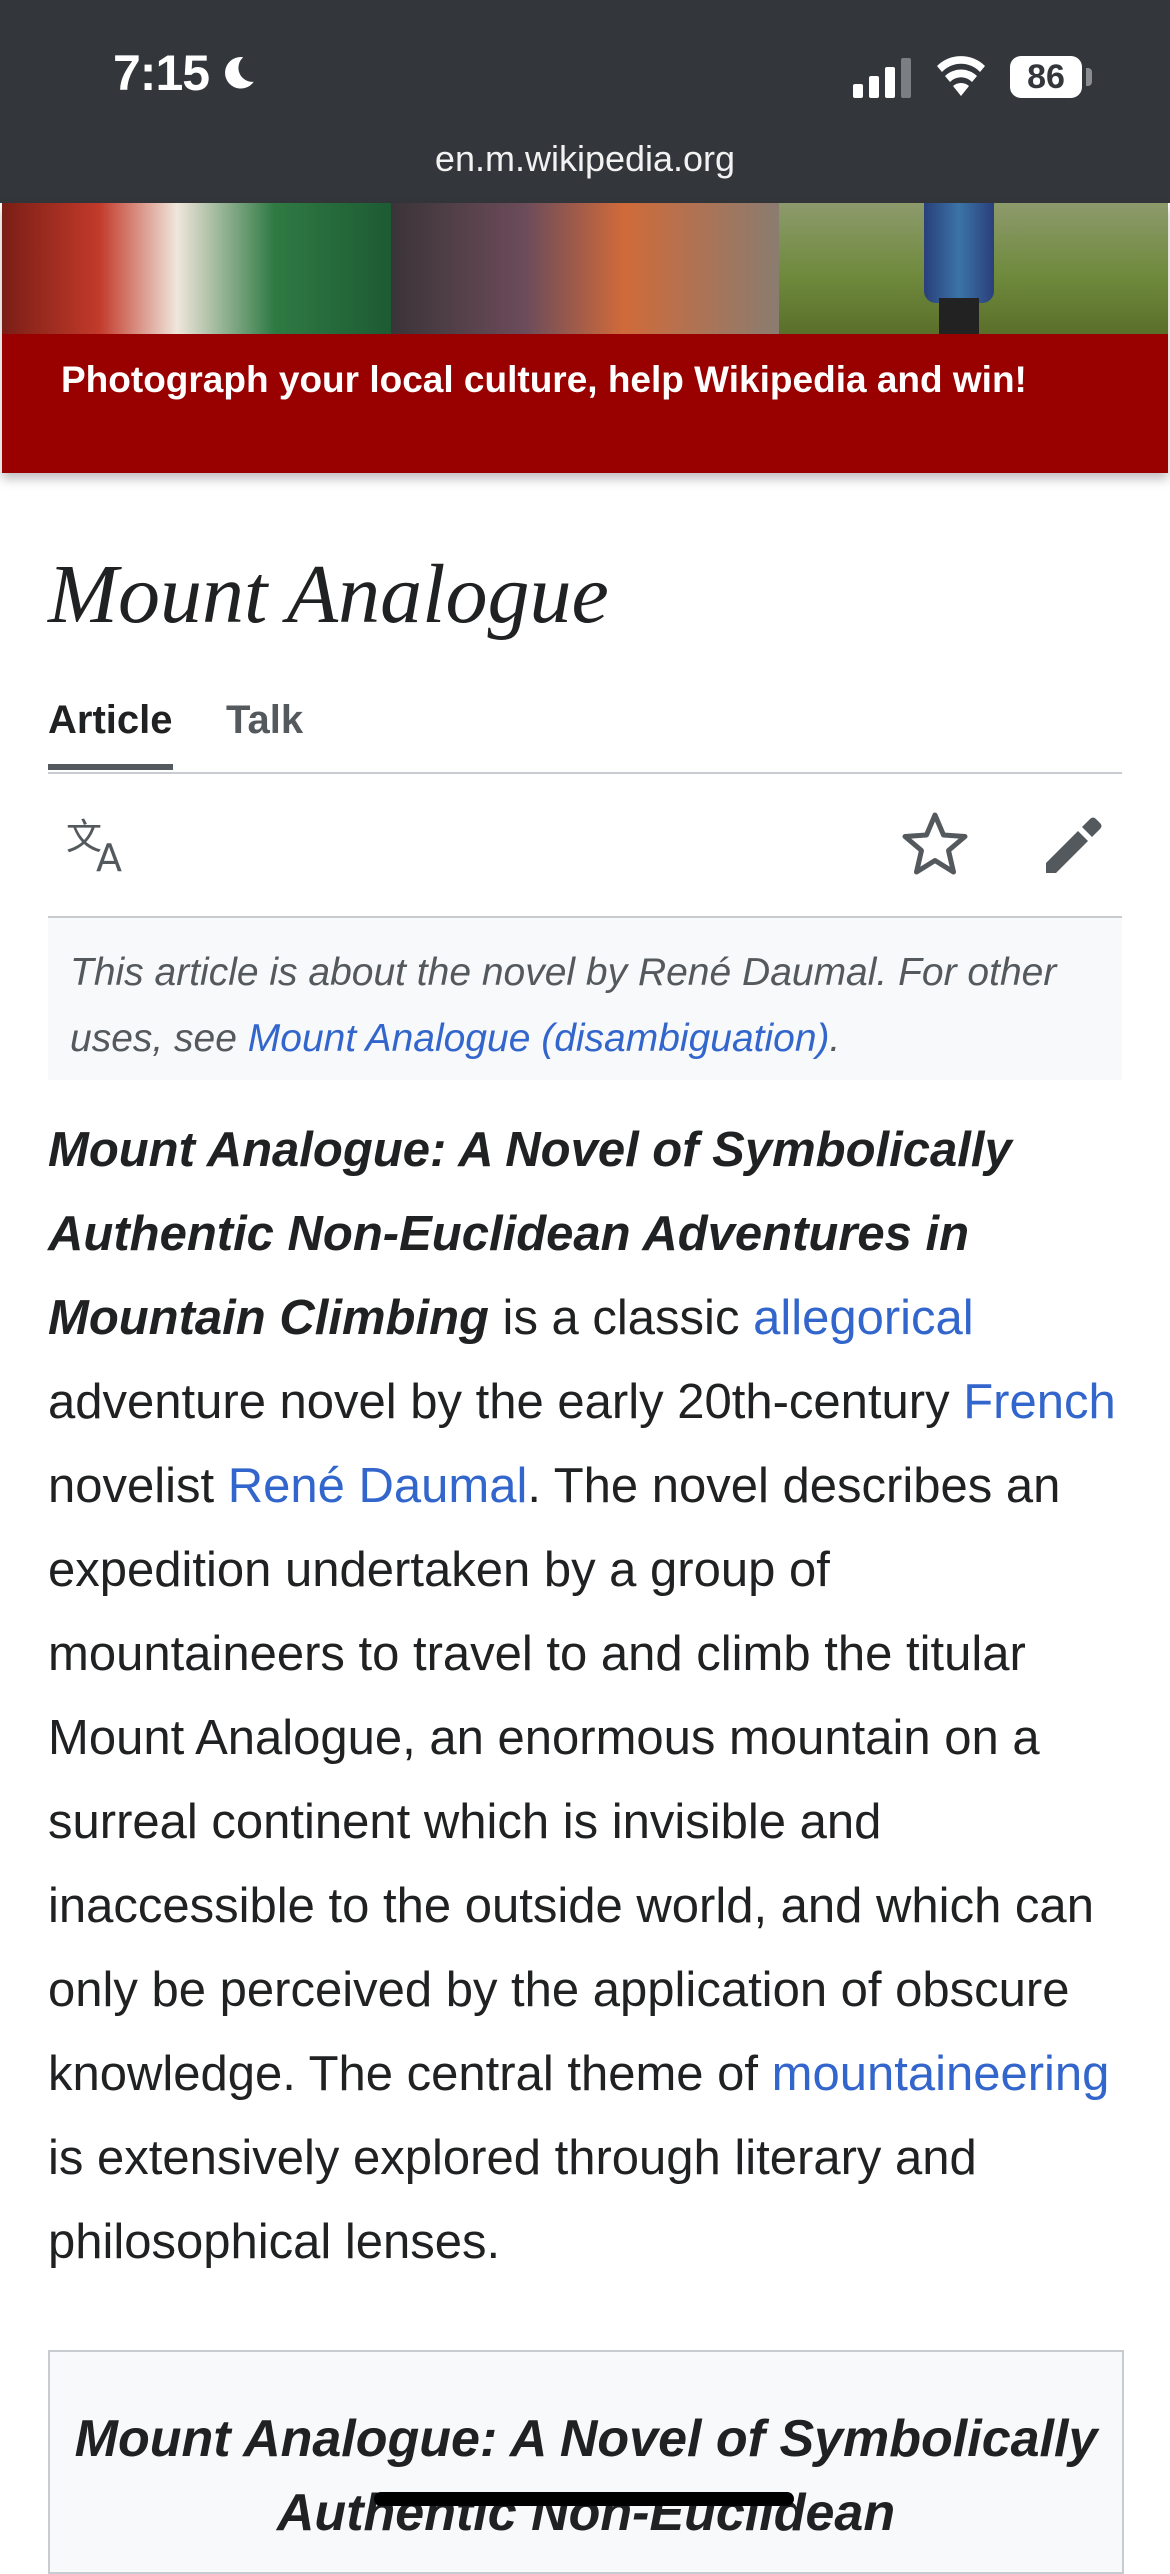  I want to click on cellular-signal-icon, so click(882, 78).